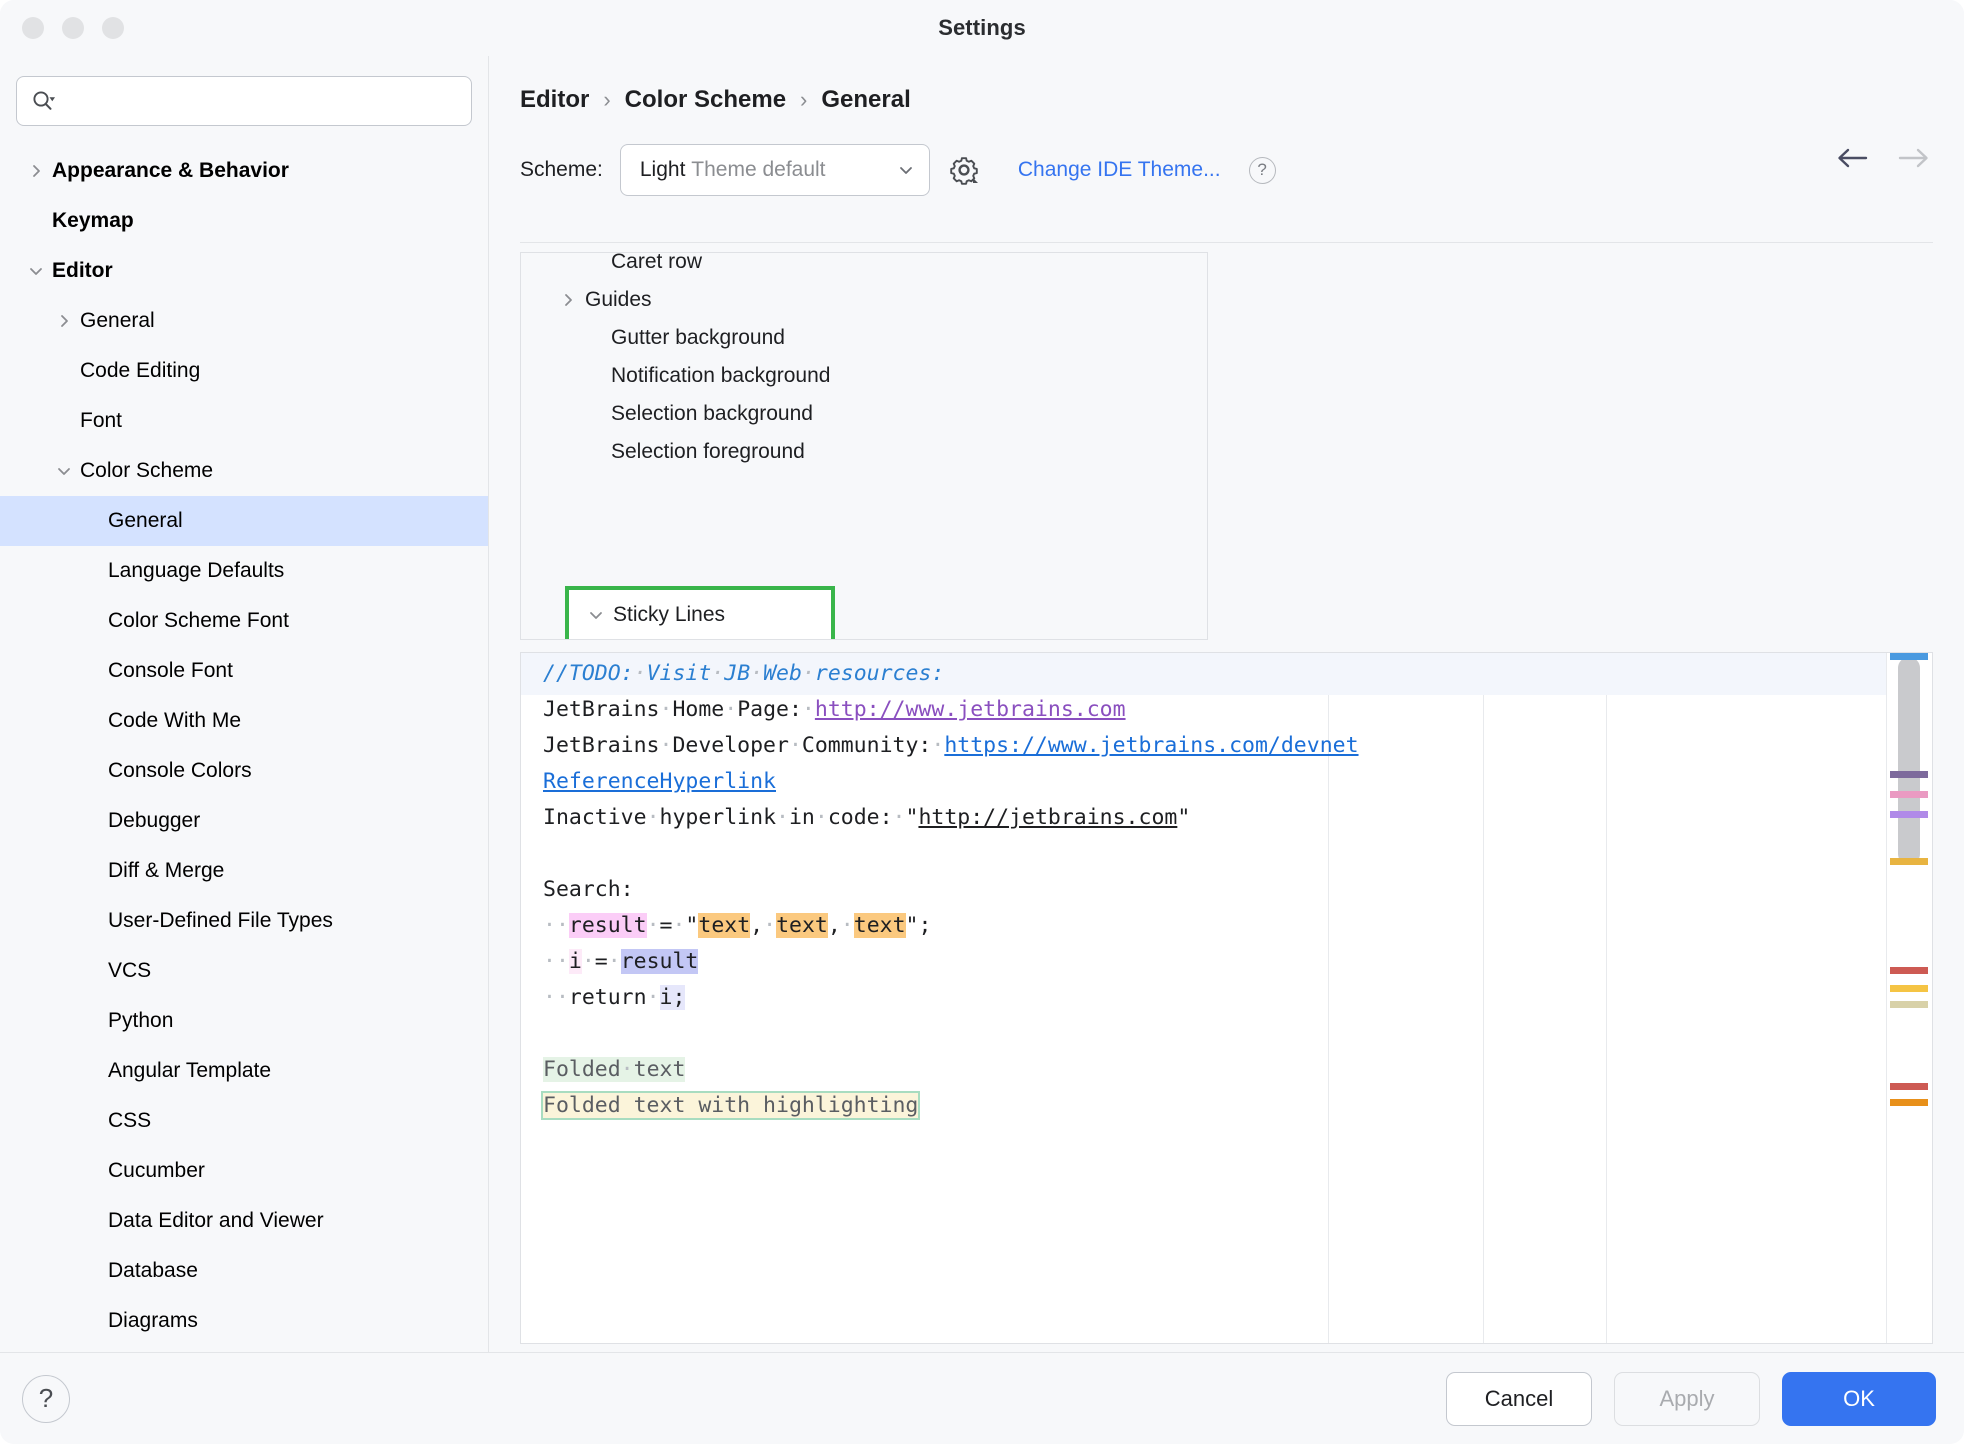 The image size is (1964, 1444). I want to click on gear-icon, so click(964, 170).